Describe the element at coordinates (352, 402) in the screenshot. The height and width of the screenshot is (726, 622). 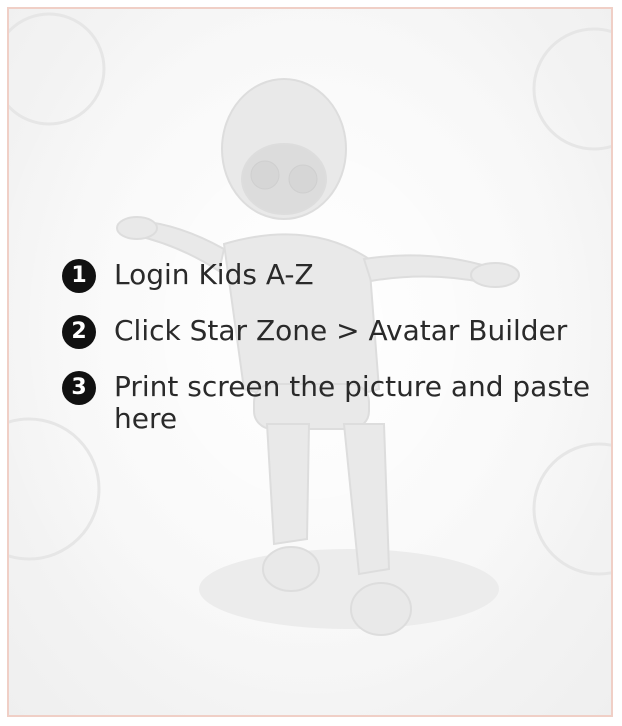
I see `step-text: Print screen the picture and paste here` at that location.